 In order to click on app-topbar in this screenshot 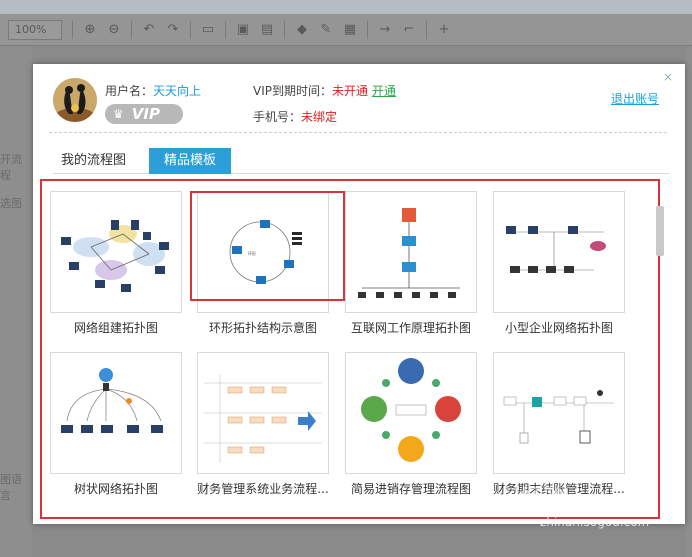, I will do `click(346, 7)`.